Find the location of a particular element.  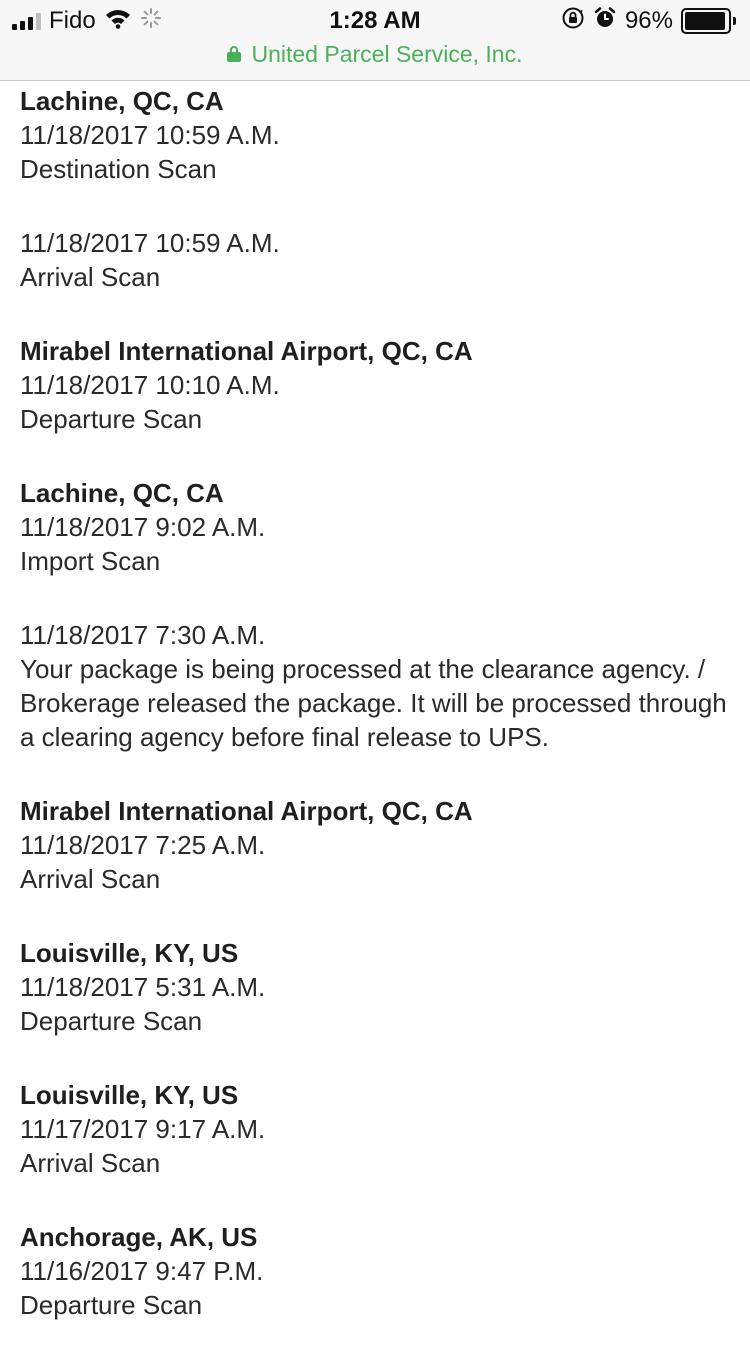

entry-datetime: 11/18/2017 7:30 A.M. is located at coordinates (143, 635).